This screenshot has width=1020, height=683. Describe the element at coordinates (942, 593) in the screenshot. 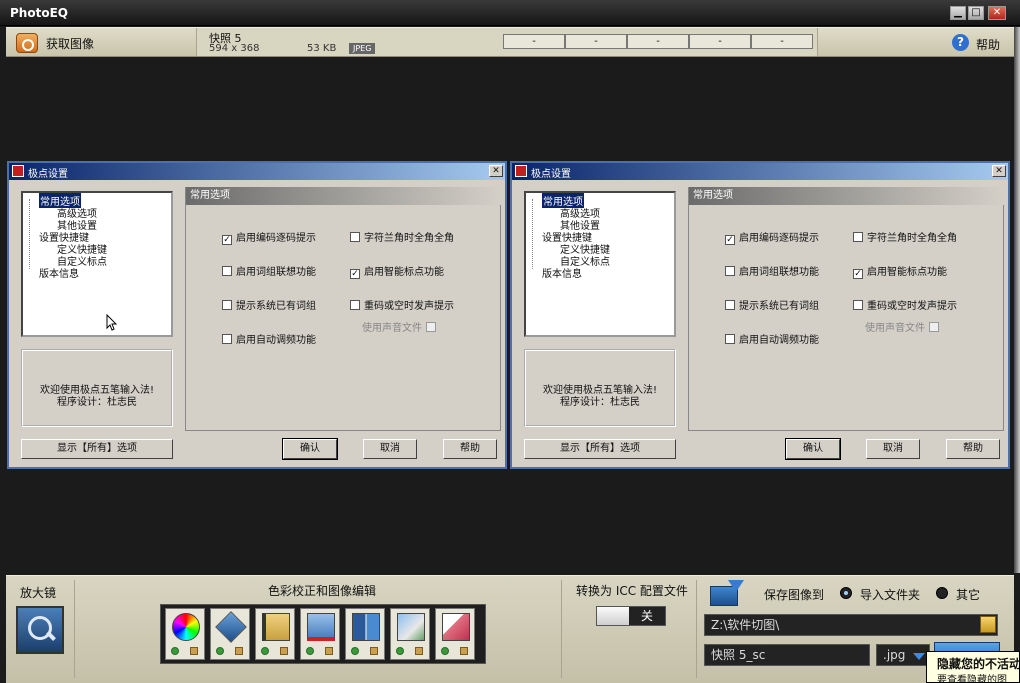

I see `radio-other` at that location.